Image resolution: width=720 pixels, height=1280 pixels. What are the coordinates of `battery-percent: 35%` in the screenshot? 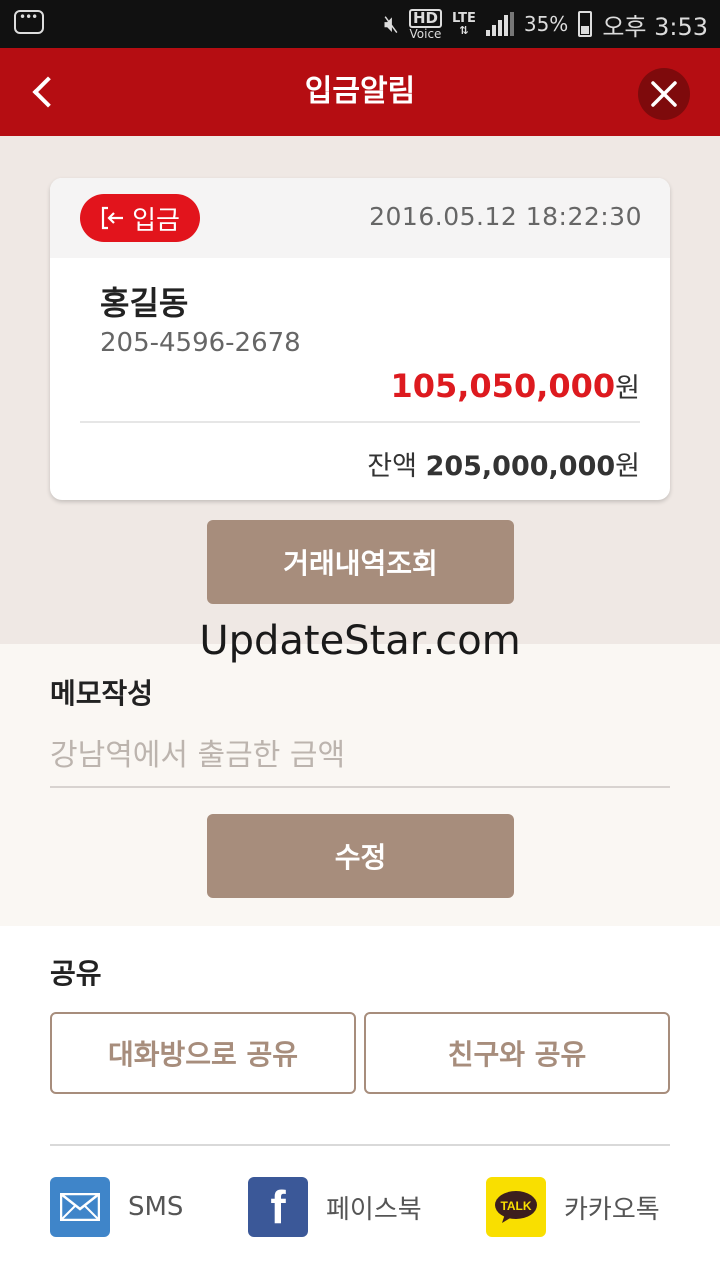 It's located at (546, 24).